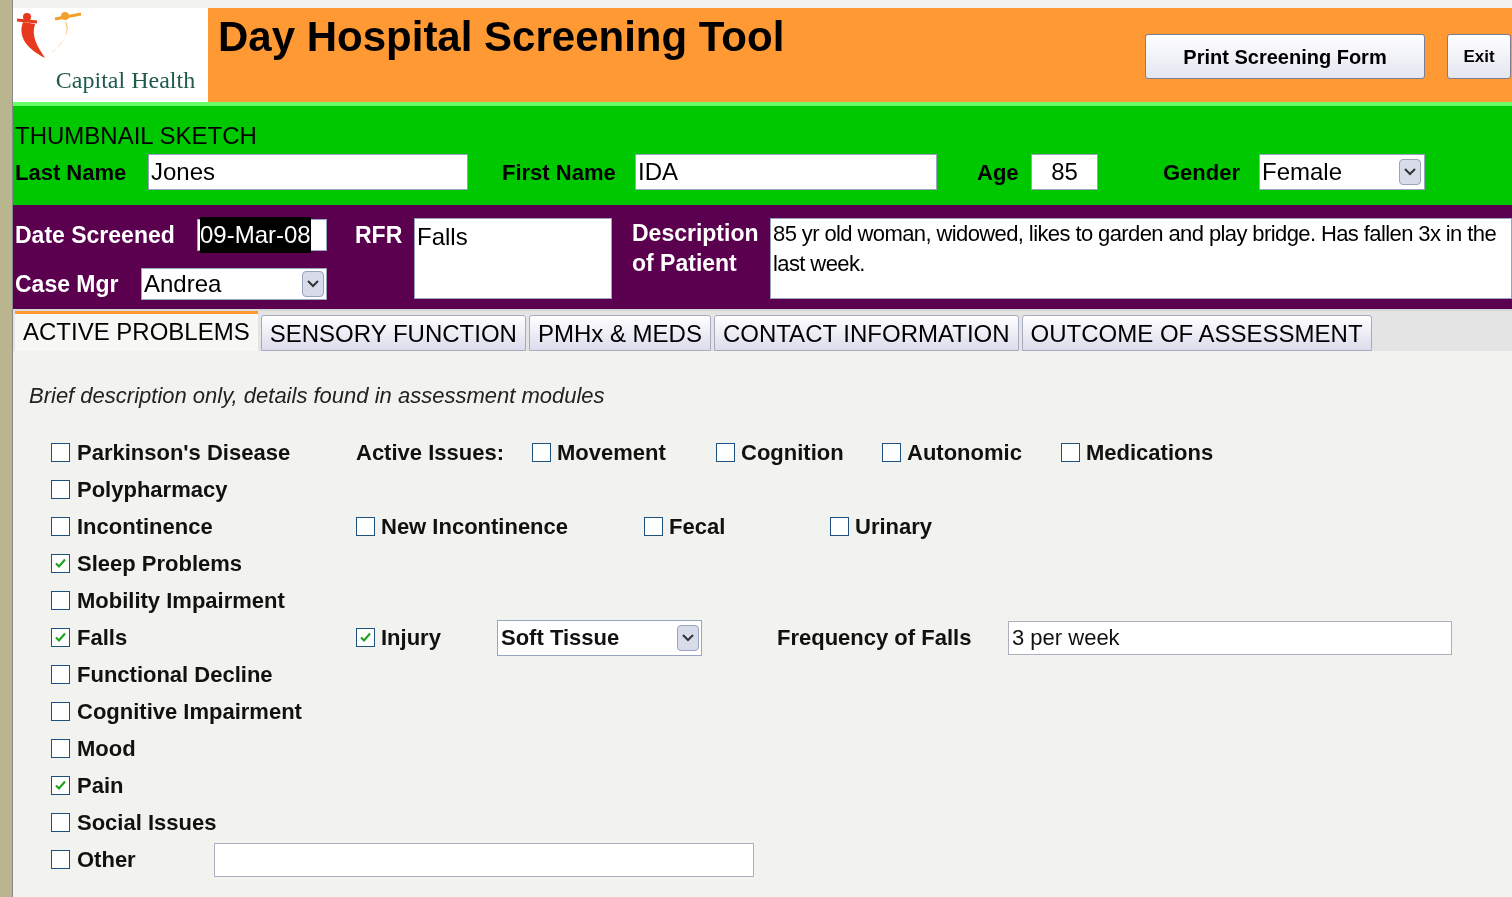 Image resolution: width=1512 pixels, height=897 pixels. Describe the element at coordinates (100, 786) in the screenshot. I see `checkbox-label: Pain` at that location.